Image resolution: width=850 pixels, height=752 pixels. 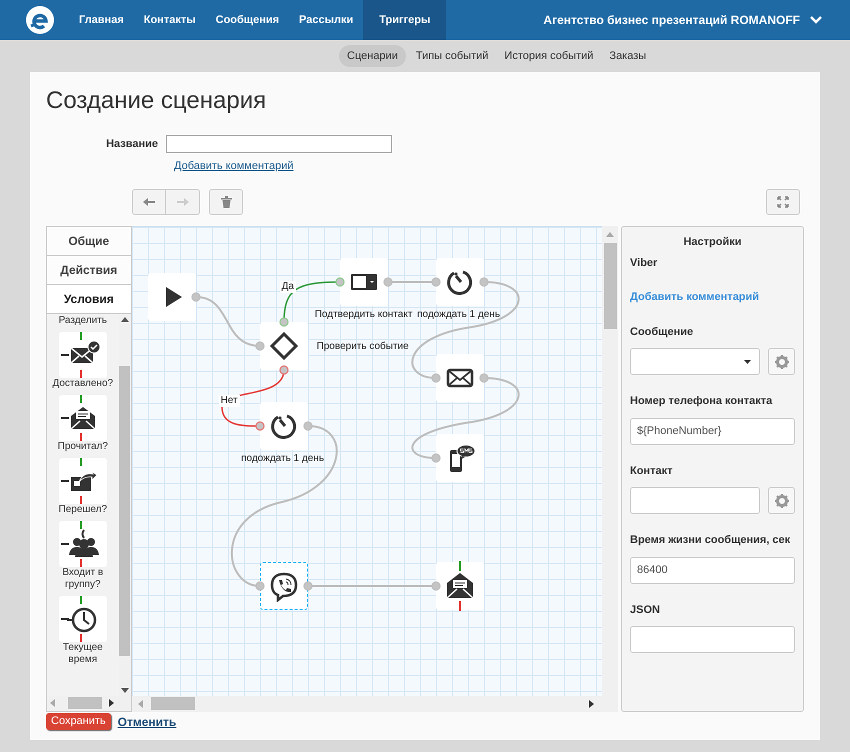 I want to click on page-title: Создание сценария, so click(x=157, y=101).